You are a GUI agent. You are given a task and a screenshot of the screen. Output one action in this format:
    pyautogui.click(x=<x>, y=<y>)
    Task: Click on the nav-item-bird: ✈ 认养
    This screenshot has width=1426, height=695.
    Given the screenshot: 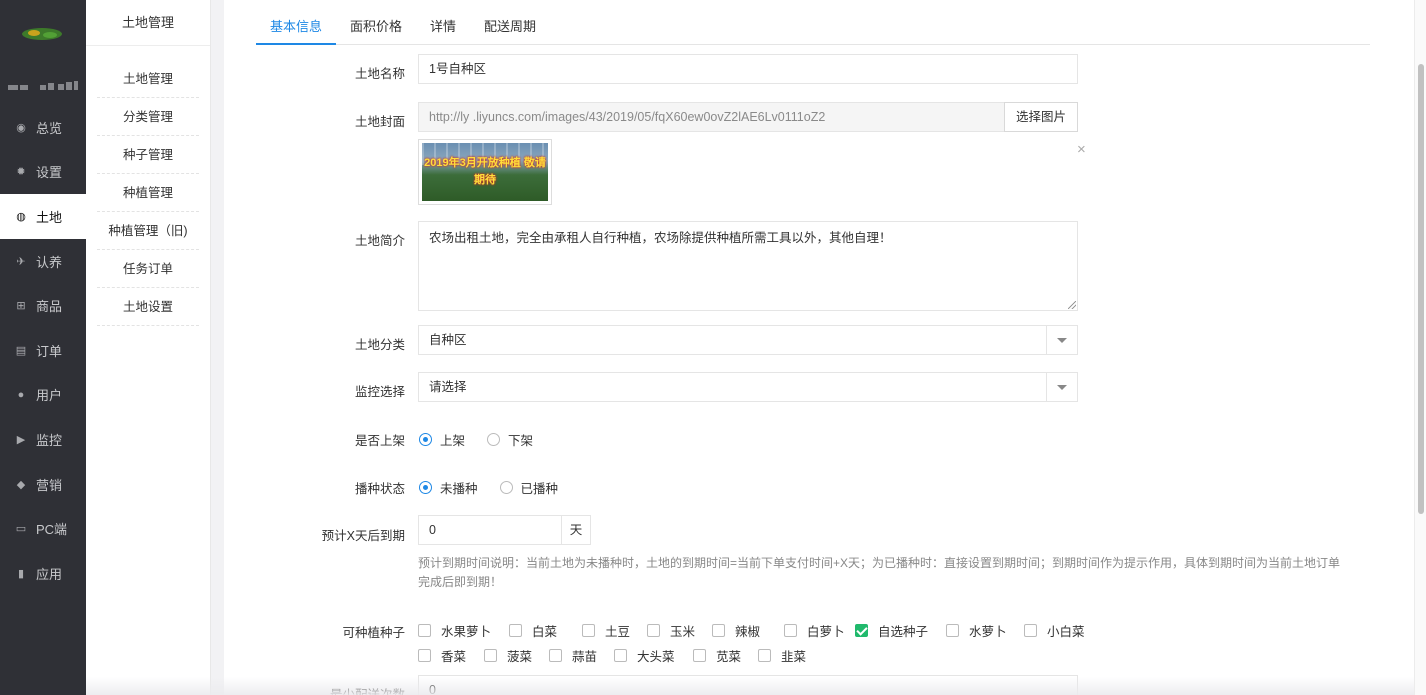 What is the action you would take?
    pyautogui.click(x=43, y=261)
    